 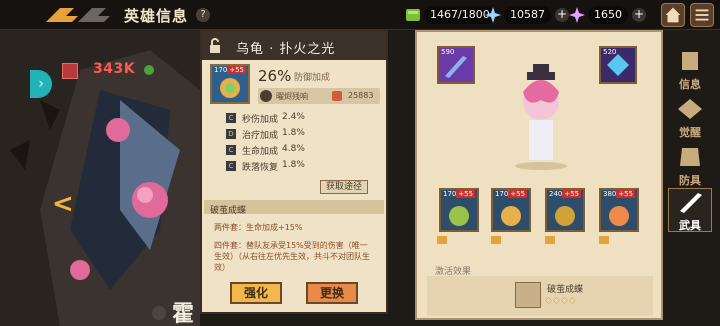 What do you see at coordinates (448, 52) in the screenshot?
I see `slot-level: 590` at bounding box center [448, 52].